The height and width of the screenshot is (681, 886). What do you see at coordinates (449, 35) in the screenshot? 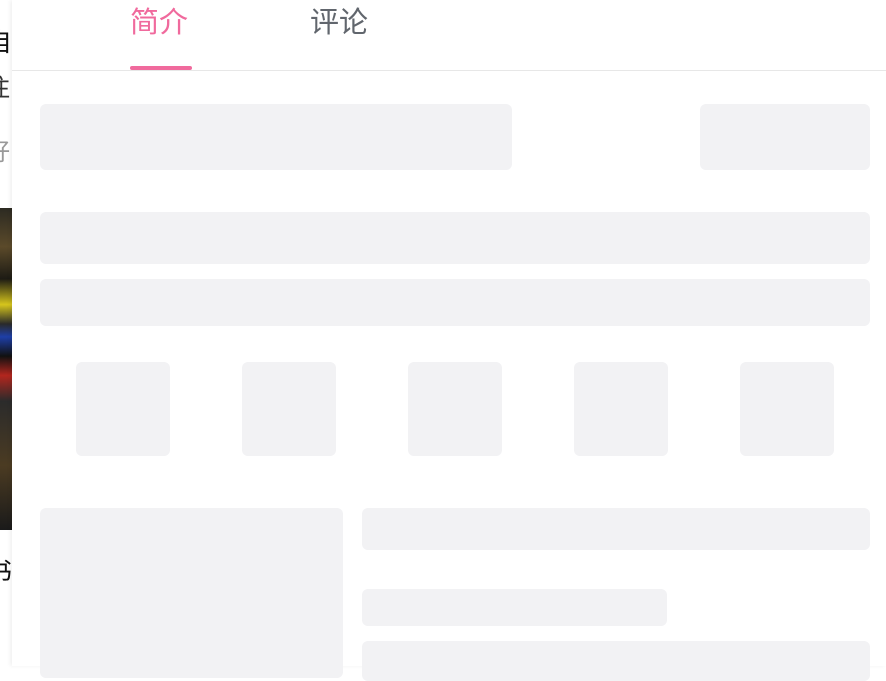
I see `tab-bar: 简介 评论` at bounding box center [449, 35].